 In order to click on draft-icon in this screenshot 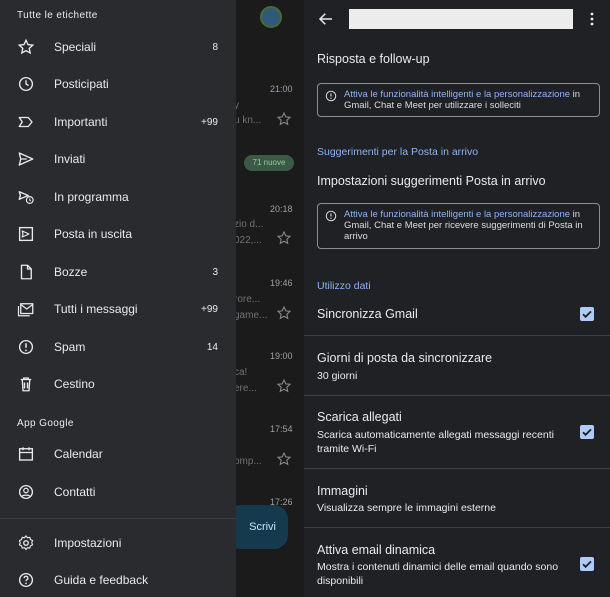, I will do `click(26, 272)`.